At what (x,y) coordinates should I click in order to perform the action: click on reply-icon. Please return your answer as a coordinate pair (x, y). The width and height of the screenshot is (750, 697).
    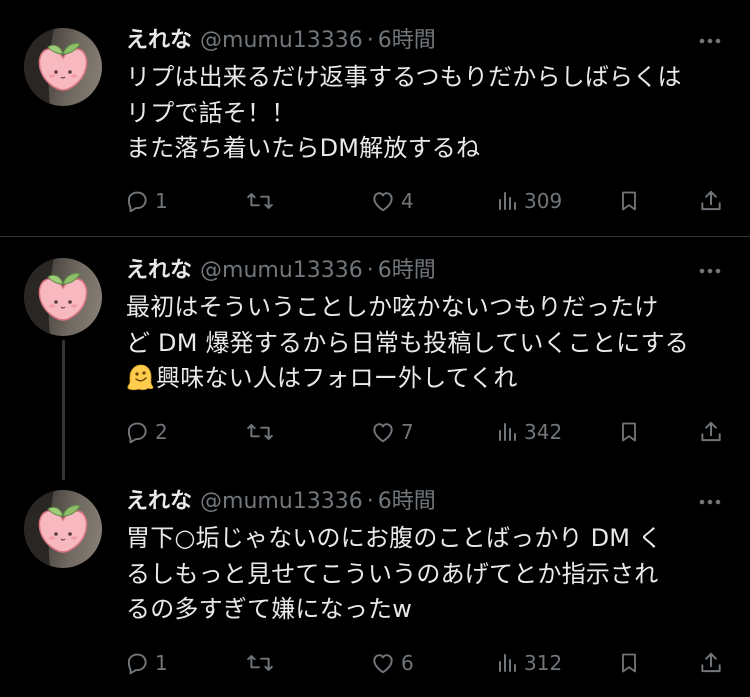
    Looking at the image, I should click on (137, 664).